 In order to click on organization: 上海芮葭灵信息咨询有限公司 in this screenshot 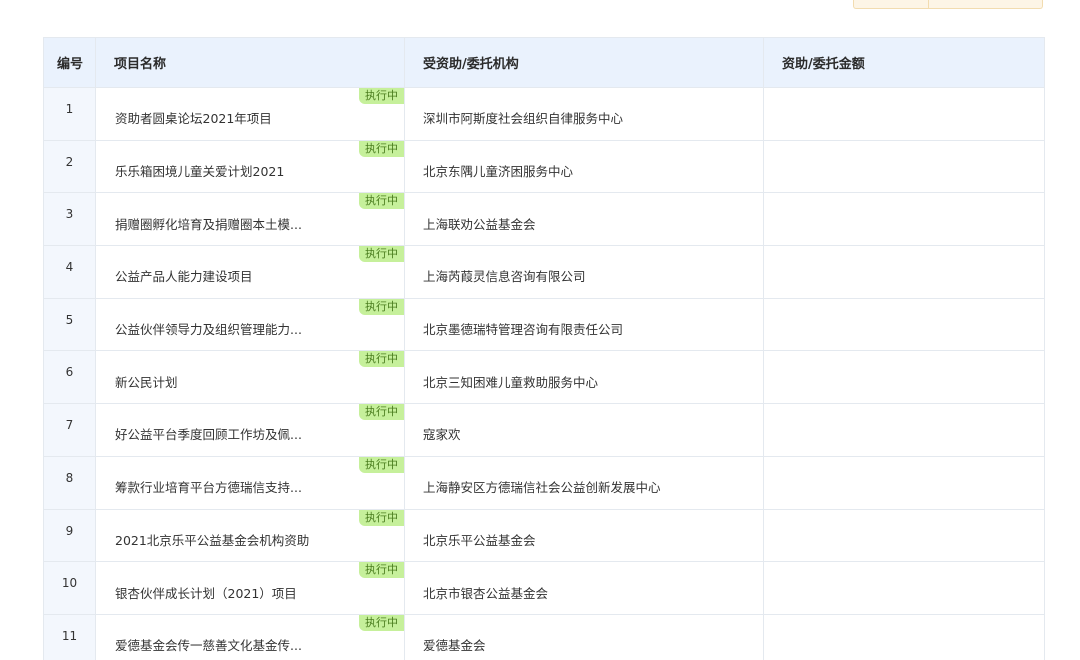, I will do `click(584, 272)`.